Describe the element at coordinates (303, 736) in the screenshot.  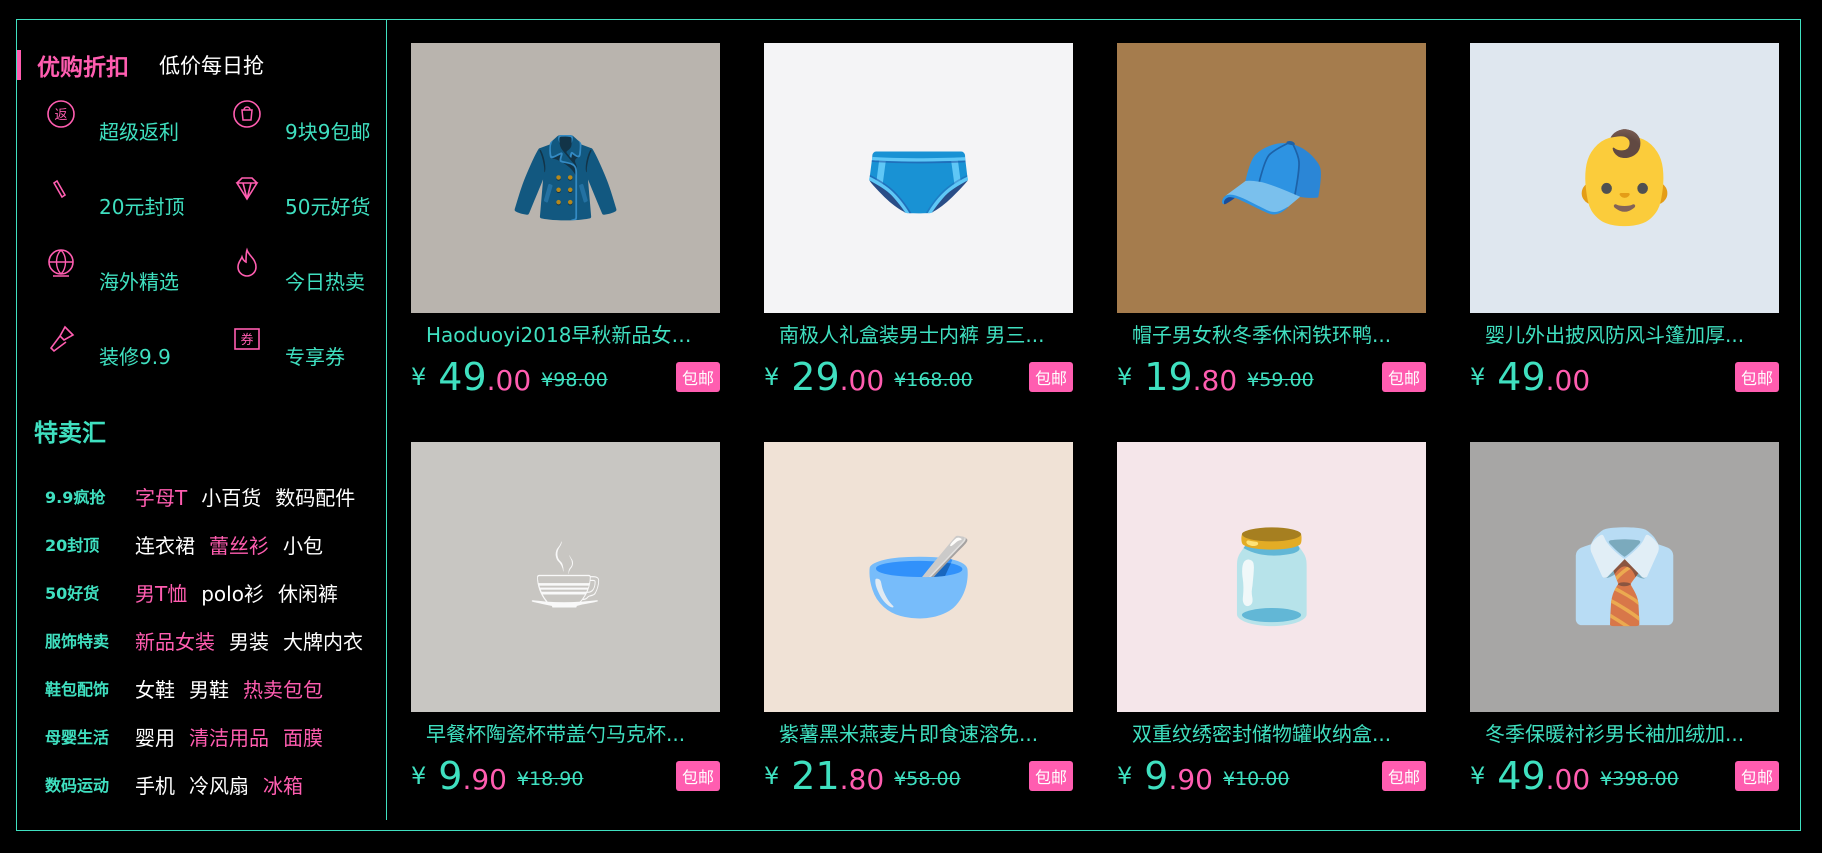
I see `special-tag: 面膜` at that location.